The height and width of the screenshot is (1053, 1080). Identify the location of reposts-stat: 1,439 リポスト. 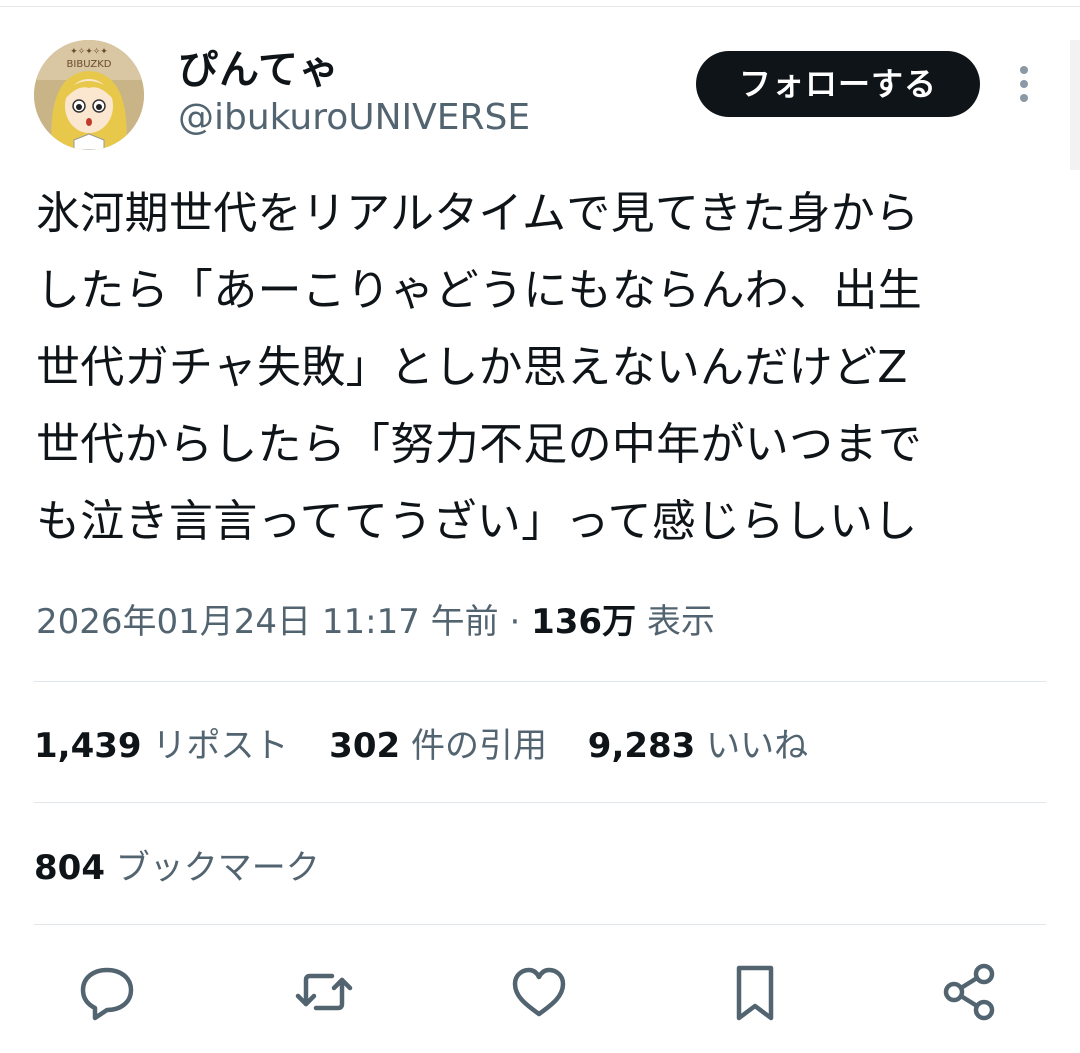
(166, 746).